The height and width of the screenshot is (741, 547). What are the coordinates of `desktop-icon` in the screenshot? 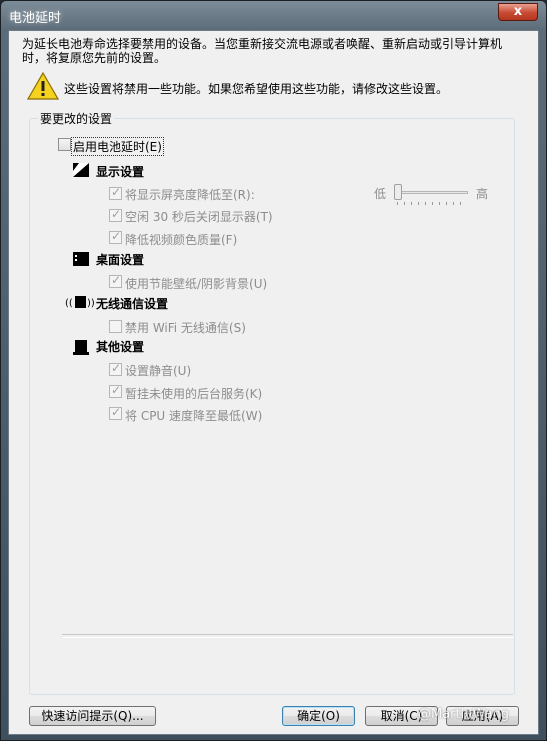 It's located at (81, 259).